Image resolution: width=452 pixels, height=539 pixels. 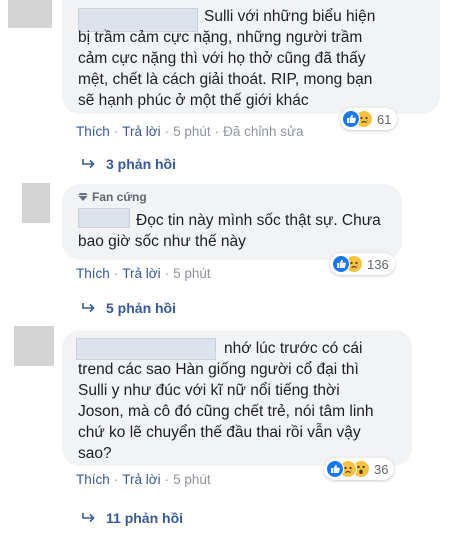 I want to click on view-replies-link: 3 phản hồi, so click(x=129, y=164).